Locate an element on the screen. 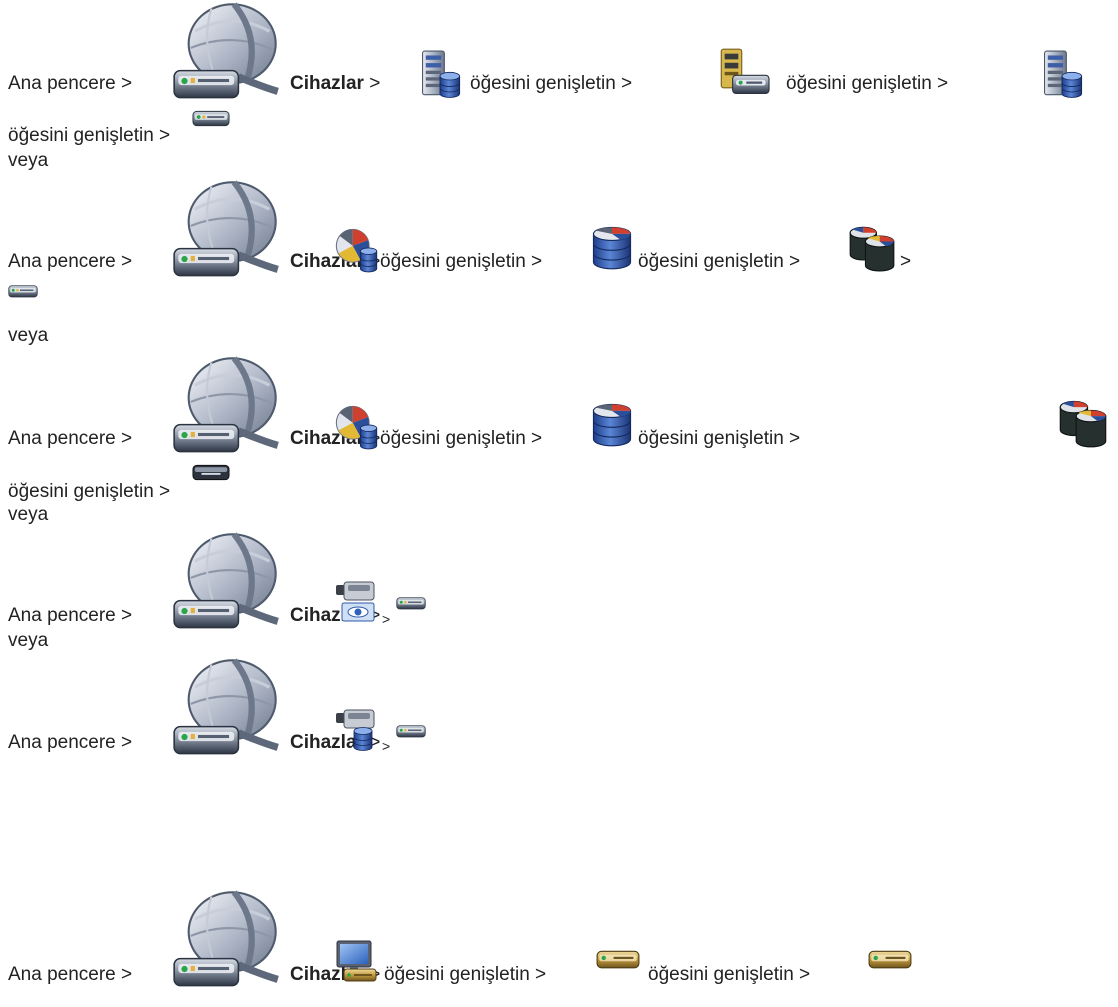 The width and height of the screenshot is (1118, 1007). path-line-4c: öğesini genişletin > is located at coordinates (461, 439).